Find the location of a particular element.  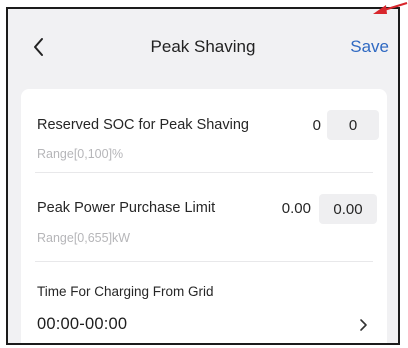

page-title: Peak Shaving is located at coordinates (203, 46).